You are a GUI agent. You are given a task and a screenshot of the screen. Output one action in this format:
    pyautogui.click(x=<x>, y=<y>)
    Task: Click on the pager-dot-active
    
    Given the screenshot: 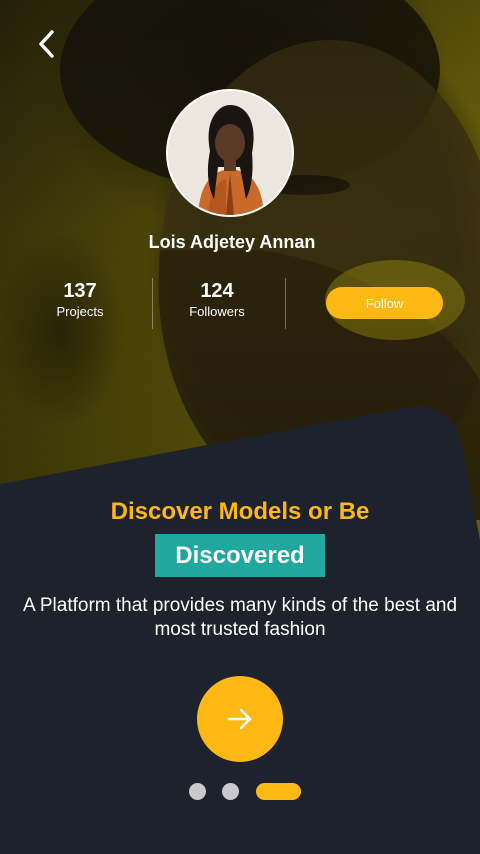 What is the action you would take?
    pyautogui.click(x=278, y=791)
    